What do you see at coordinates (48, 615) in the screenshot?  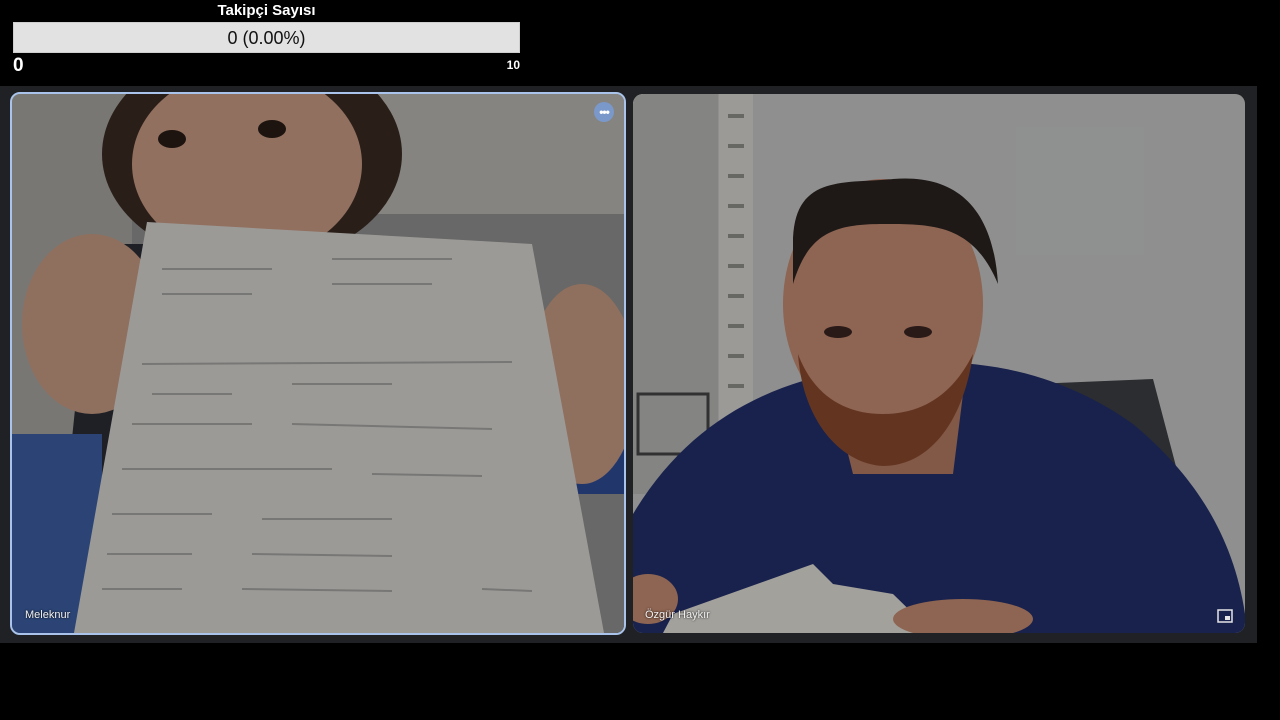 I see `participant-name-meleknur: Meleknur` at bounding box center [48, 615].